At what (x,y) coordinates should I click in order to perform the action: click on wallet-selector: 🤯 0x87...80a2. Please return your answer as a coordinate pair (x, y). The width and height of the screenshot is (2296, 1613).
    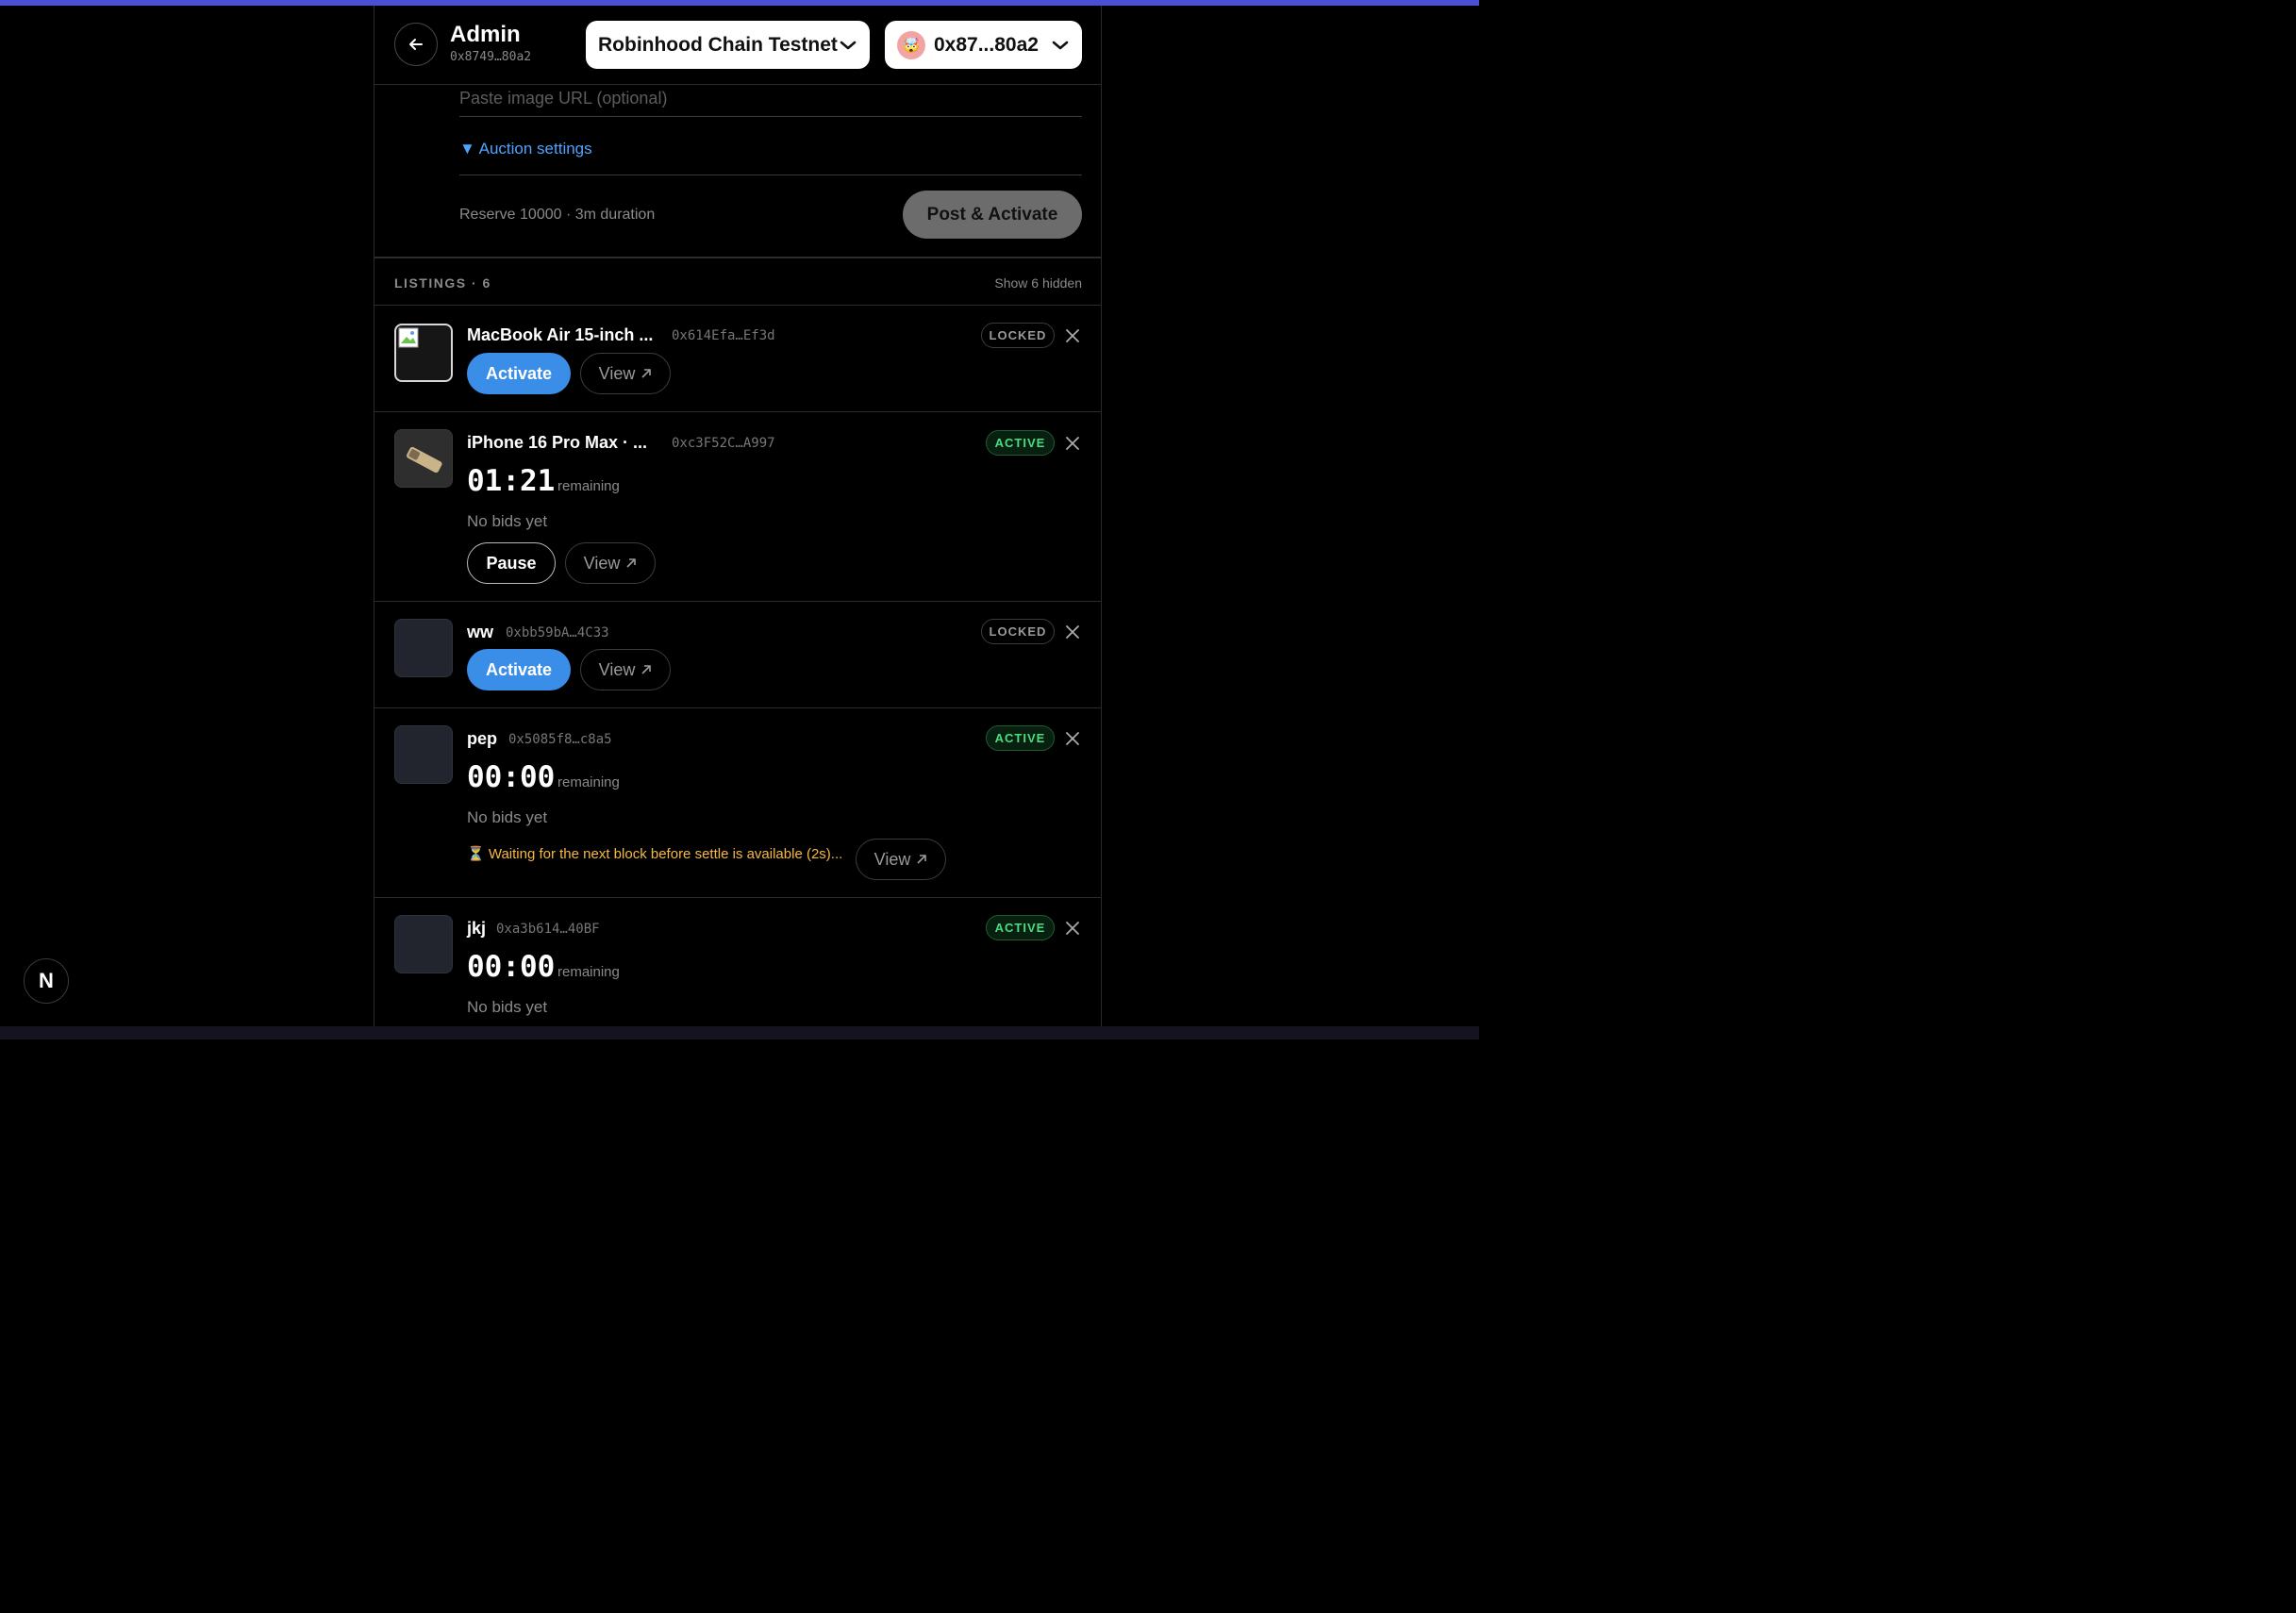
    Looking at the image, I should click on (983, 45).